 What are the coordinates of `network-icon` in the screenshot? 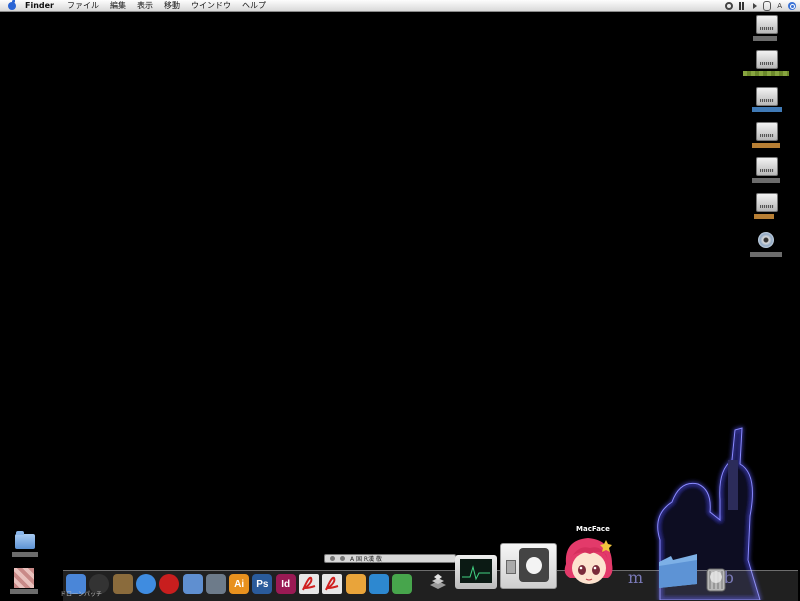 It's located at (402, 584).